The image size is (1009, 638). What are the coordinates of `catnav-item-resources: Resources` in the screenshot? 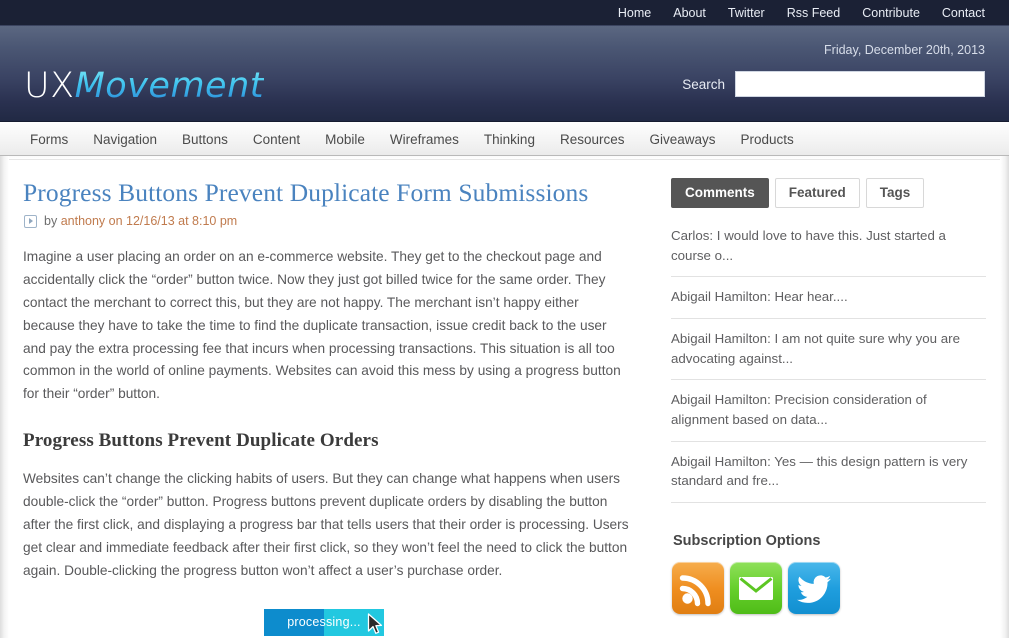 It's located at (592, 139).